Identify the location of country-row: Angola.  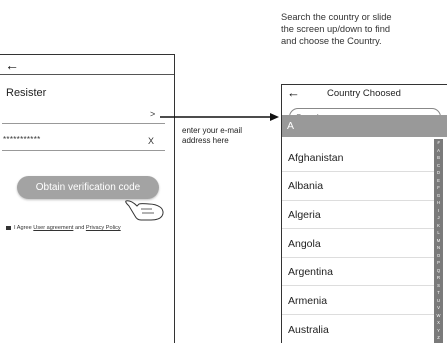
(304, 244).